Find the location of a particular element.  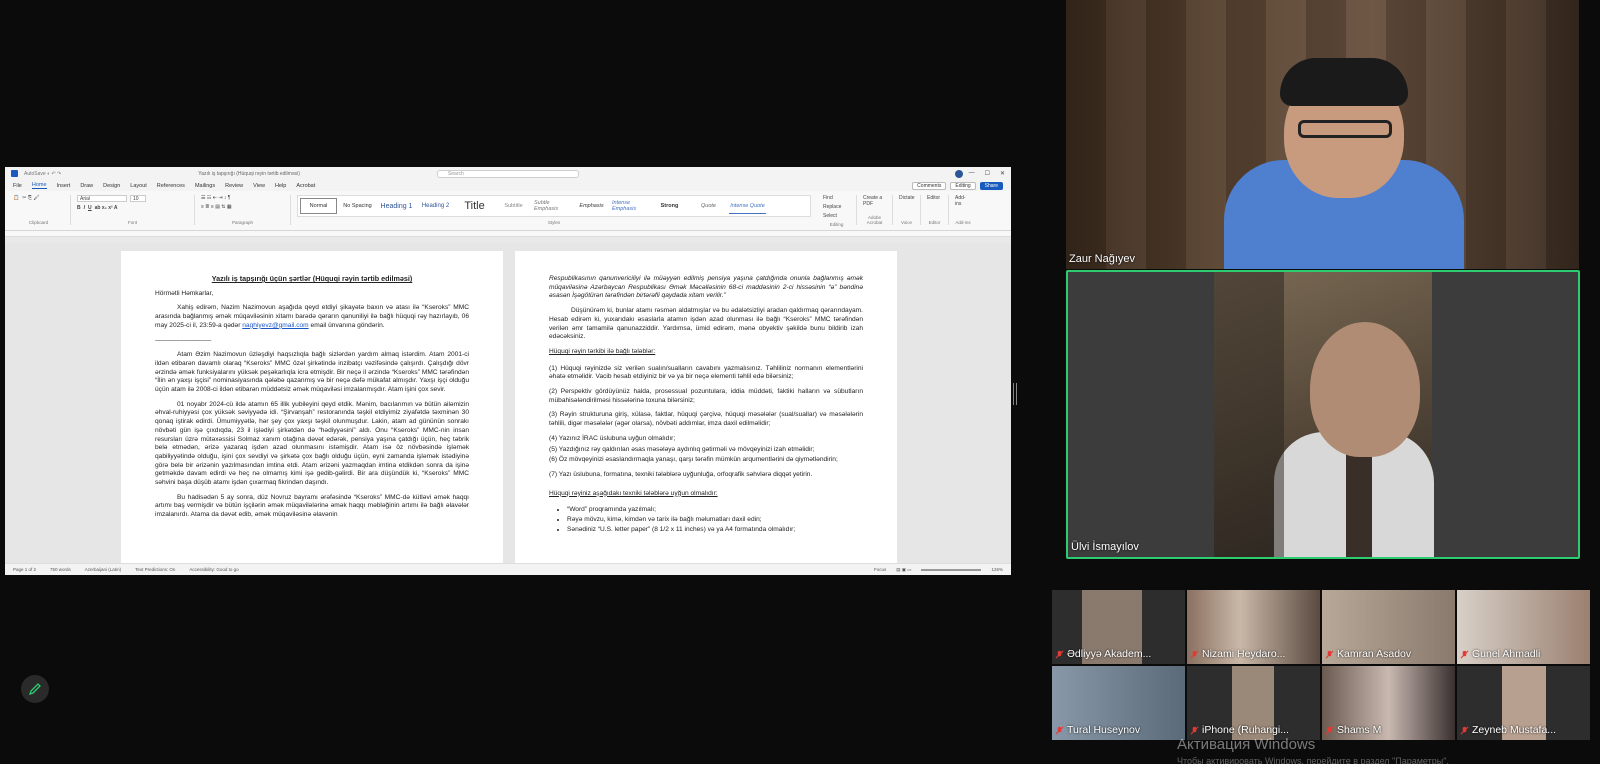

autosave-toggle: AutoSave ◐ ↶ ↷ is located at coordinates (42, 174).